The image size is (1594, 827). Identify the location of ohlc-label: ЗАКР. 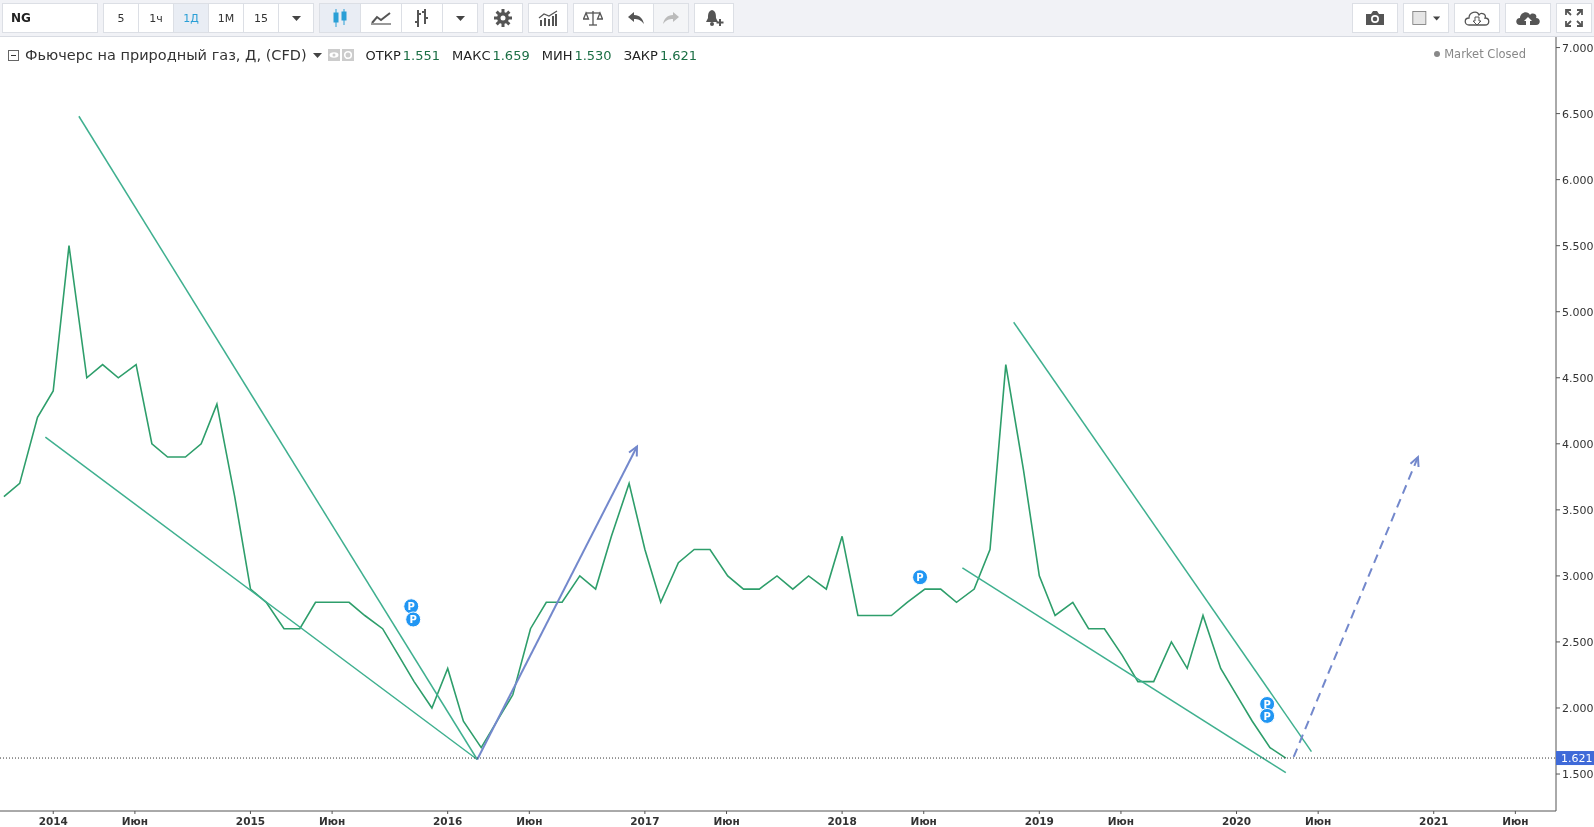
(640, 55).